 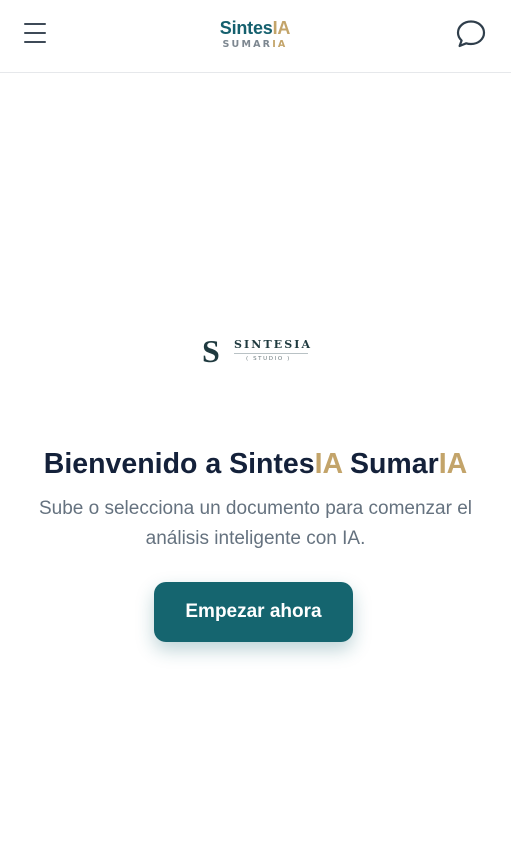 What do you see at coordinates (256, 352) in the screenshot?
I see `sintesia-studio-logo: S SINTESIA ( STUDIO )` at bounding box center [256, 352].